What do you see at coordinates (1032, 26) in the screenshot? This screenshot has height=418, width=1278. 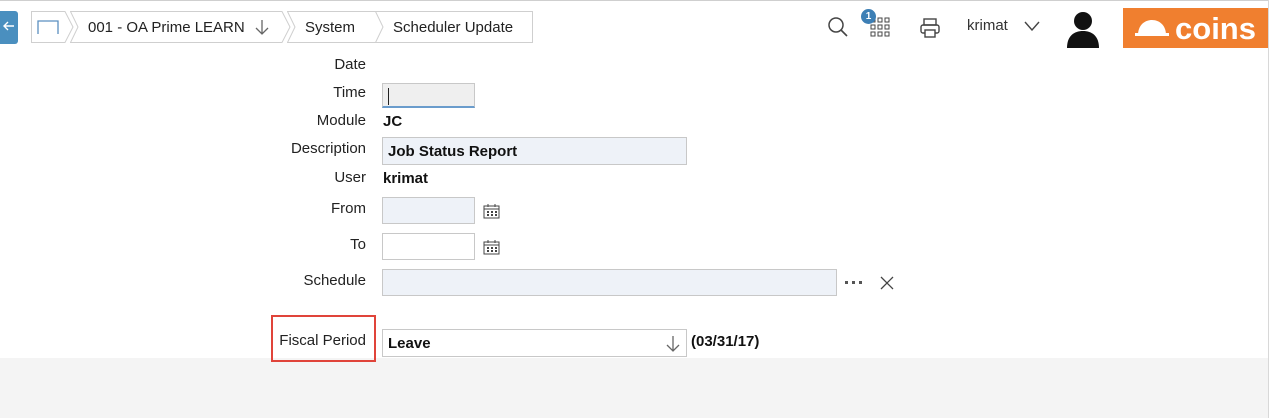 I see `chevron-down-icon` at bounding box center [1032, 26].